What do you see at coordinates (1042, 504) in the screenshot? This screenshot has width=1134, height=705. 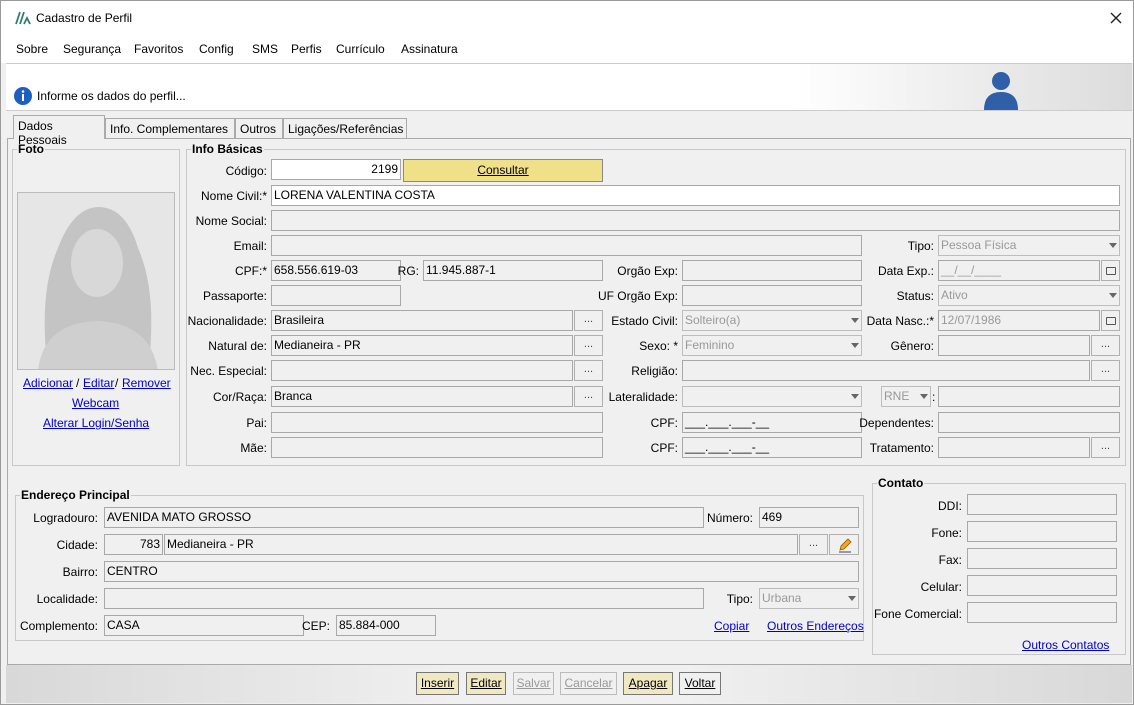 I see `ddi-field` at bounding box center [1042, 504].